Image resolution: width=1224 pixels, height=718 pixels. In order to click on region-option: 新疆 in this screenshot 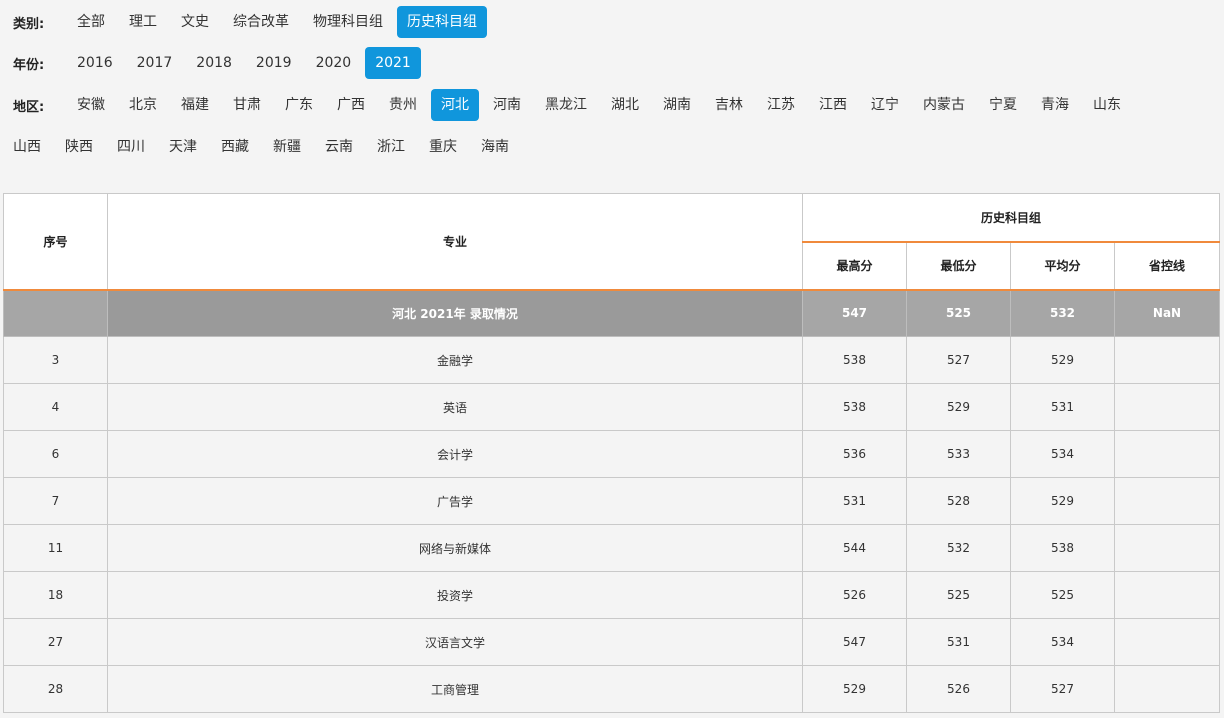, I will do `click(287, 147)`.